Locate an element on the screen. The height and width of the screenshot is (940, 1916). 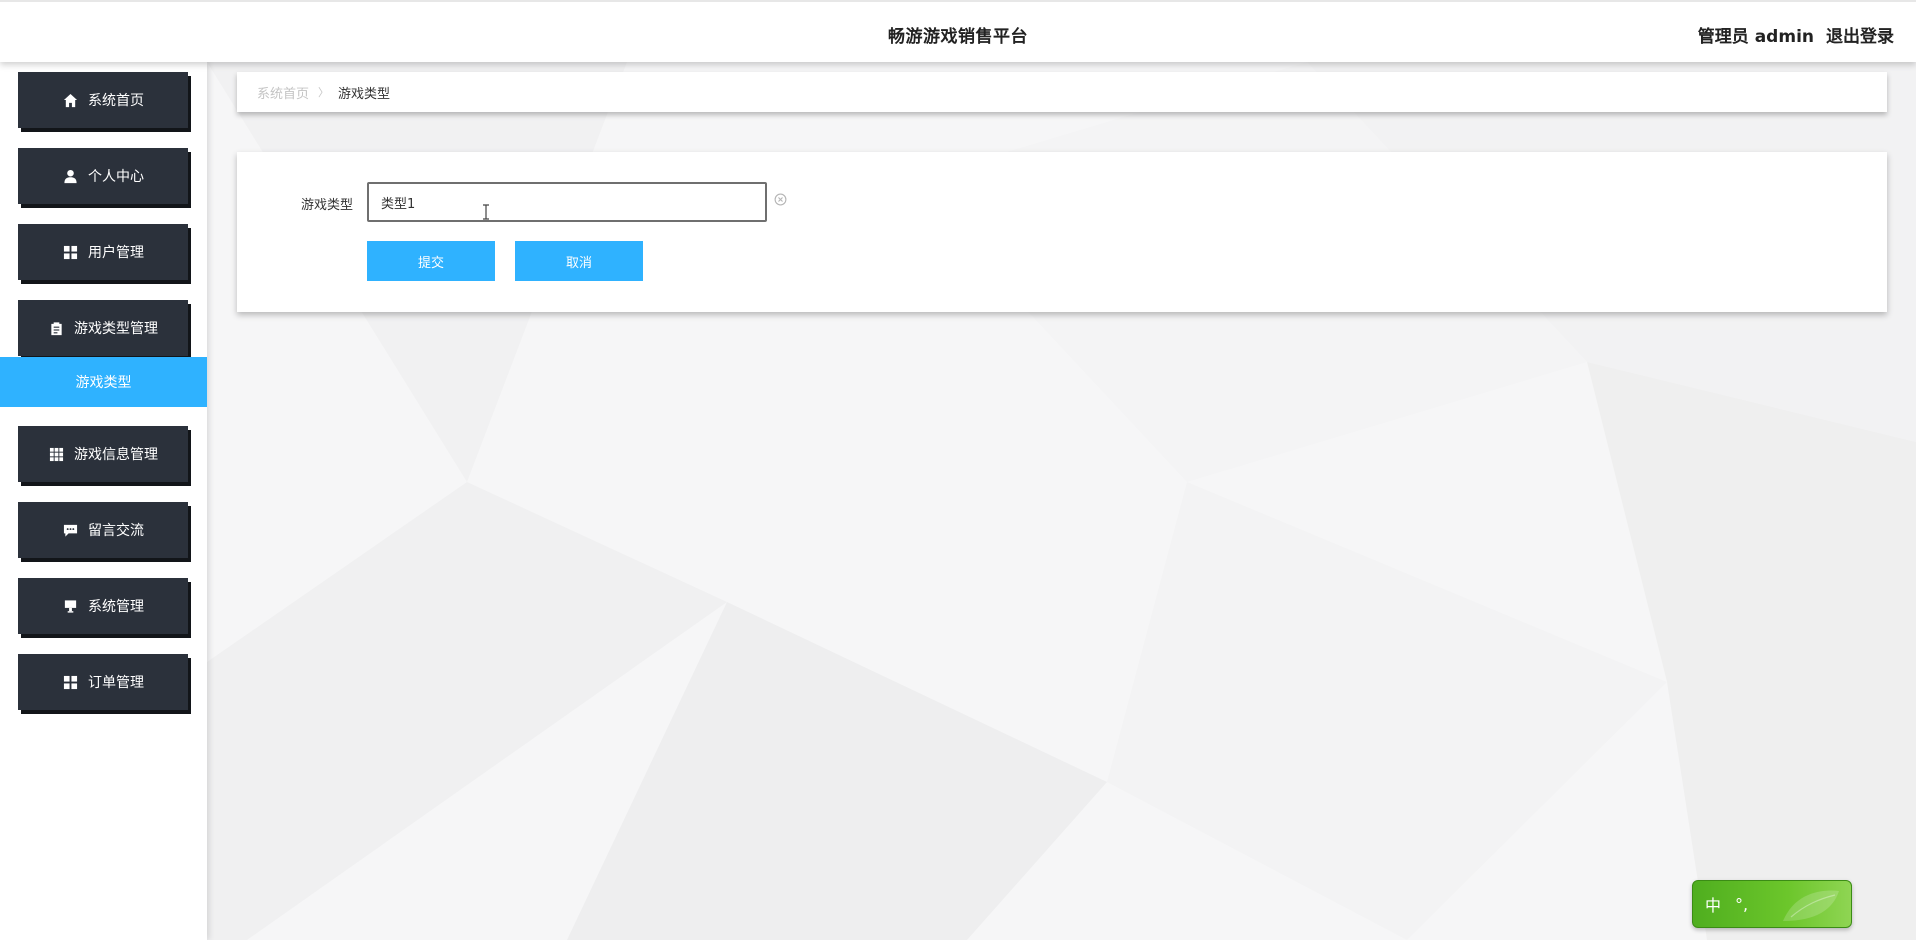
sidebar-subitem-game-type: 游戏类型 is located at coordinates (103, 382).